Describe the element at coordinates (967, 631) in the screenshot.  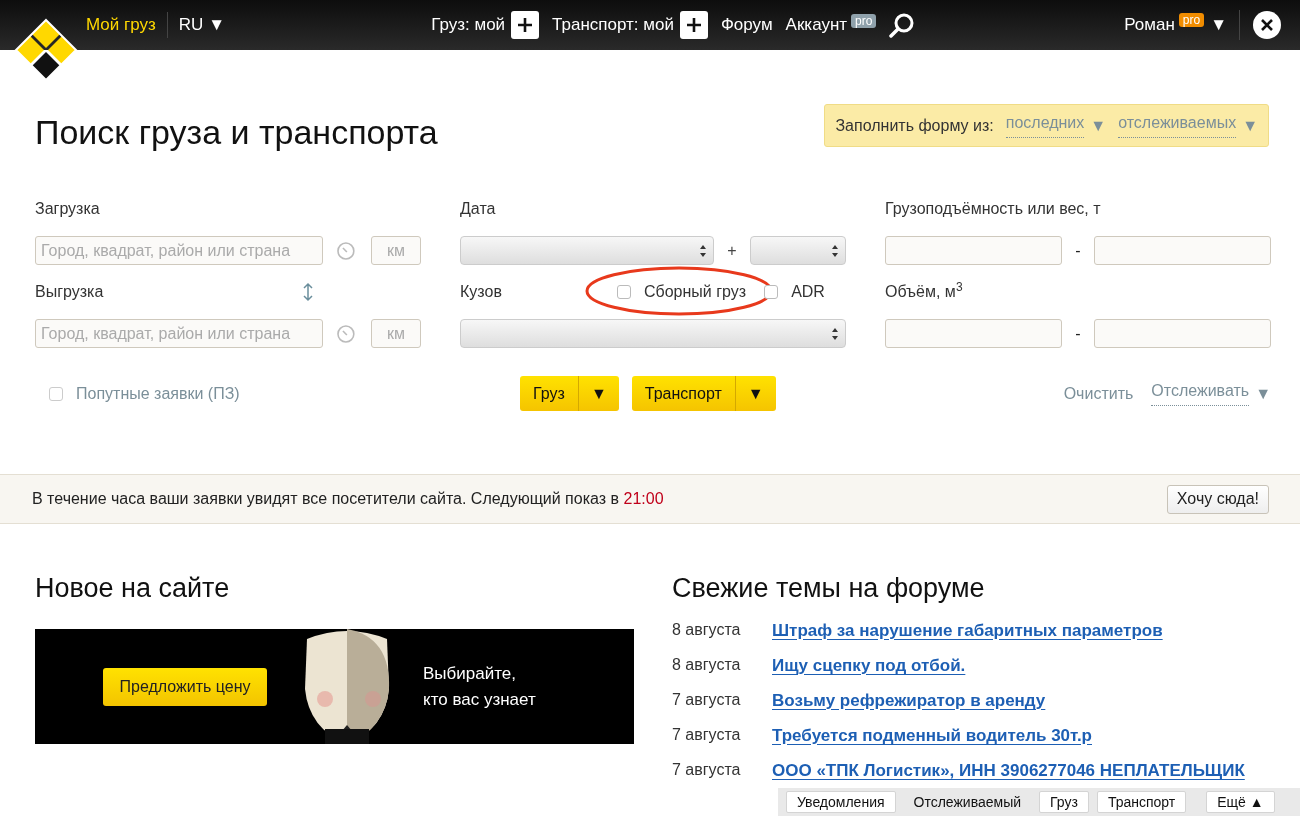
I see `topic-link: Штраф за нарушение габаритных параметров` at that location.